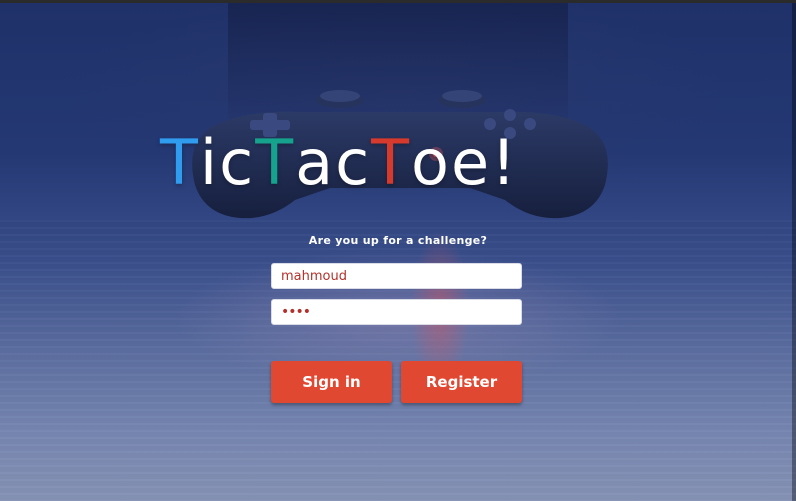 This screenshot has width=796, height=501. I want to click on sign-in-button: Sign in, so click(331, 382).